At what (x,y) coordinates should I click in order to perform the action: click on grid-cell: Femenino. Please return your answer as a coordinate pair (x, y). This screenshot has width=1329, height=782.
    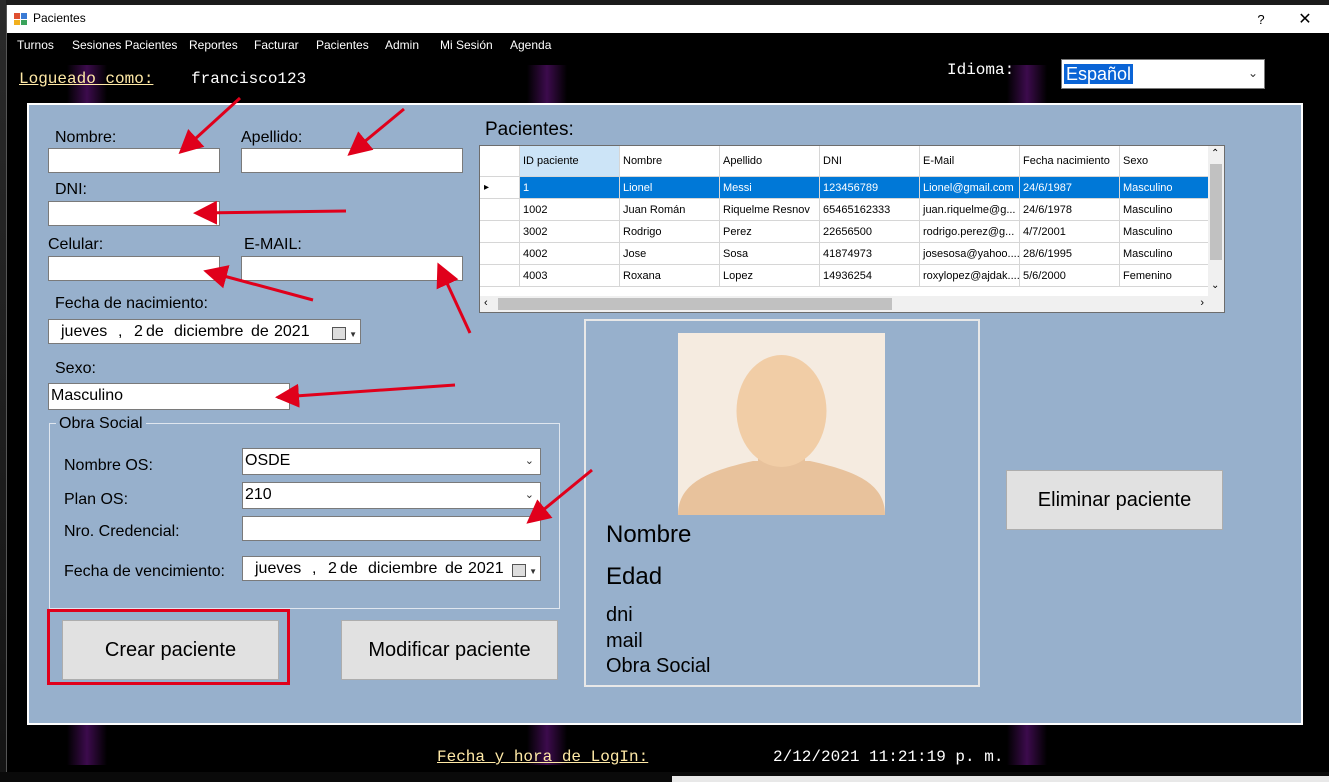
    Looking at the image, I should click on (1170, 276).